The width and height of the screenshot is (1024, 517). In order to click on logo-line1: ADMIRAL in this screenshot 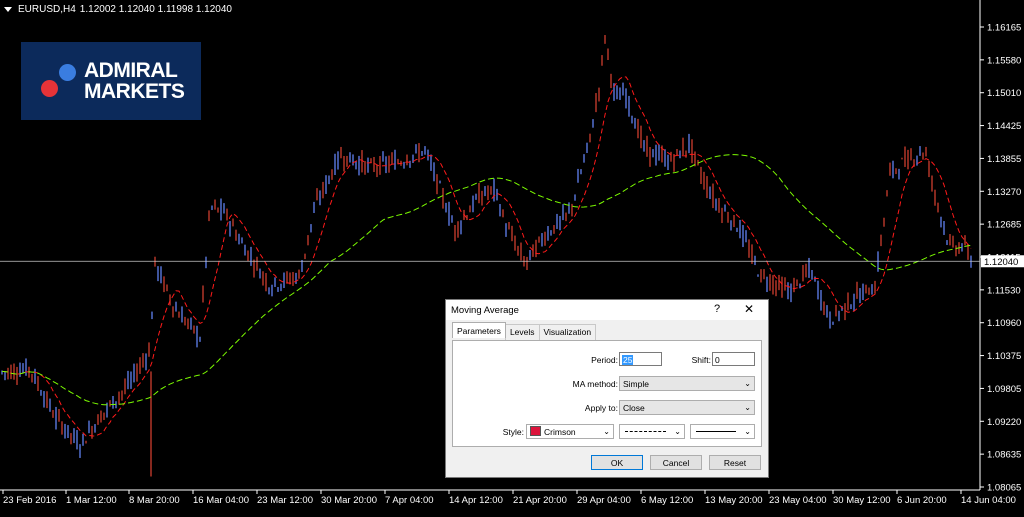, I will do `click(131, 70)`.